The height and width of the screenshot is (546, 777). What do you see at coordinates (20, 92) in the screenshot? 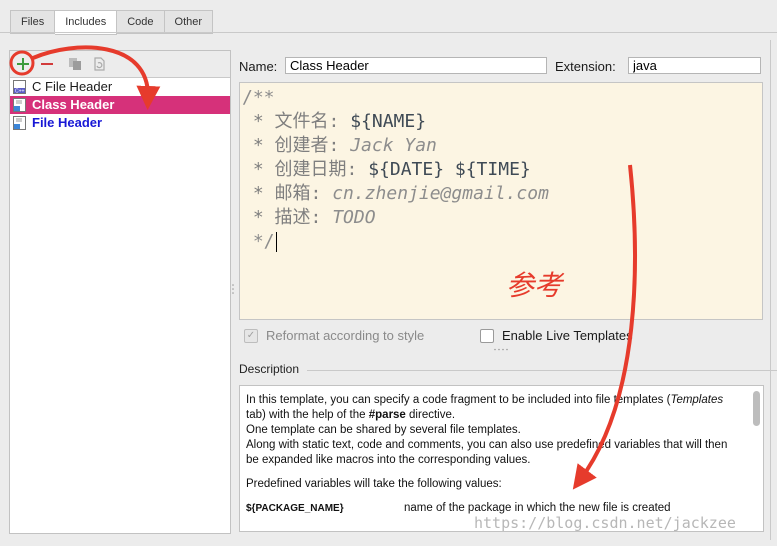
I see `svg-text: C++` at bounding box center [20, 92].